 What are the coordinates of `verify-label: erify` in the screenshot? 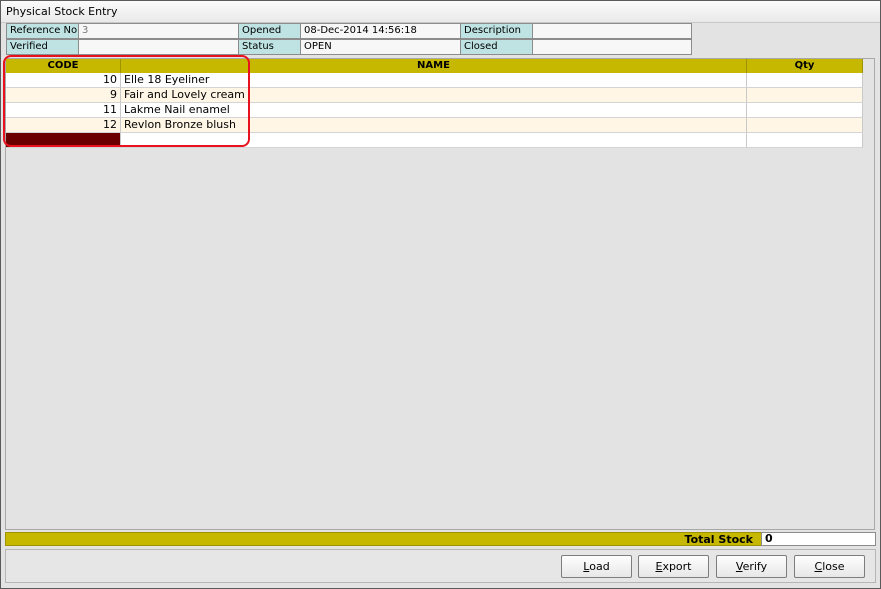 It's located at (755, 566).